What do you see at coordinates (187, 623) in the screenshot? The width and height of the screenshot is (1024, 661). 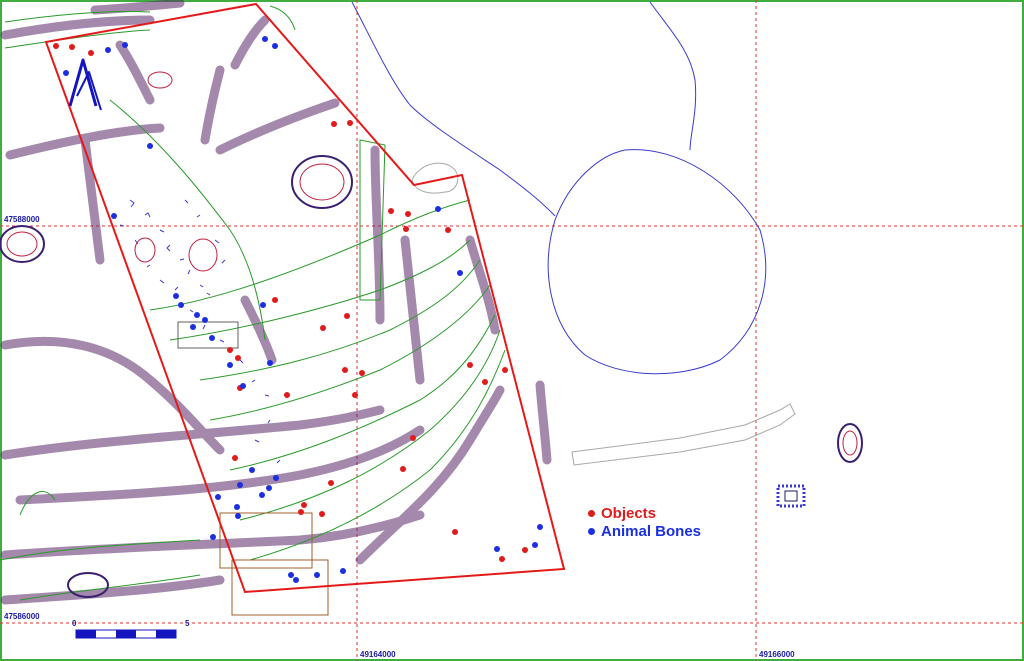 I see `scale-label-end: 5` at bounding box center [187, 623].